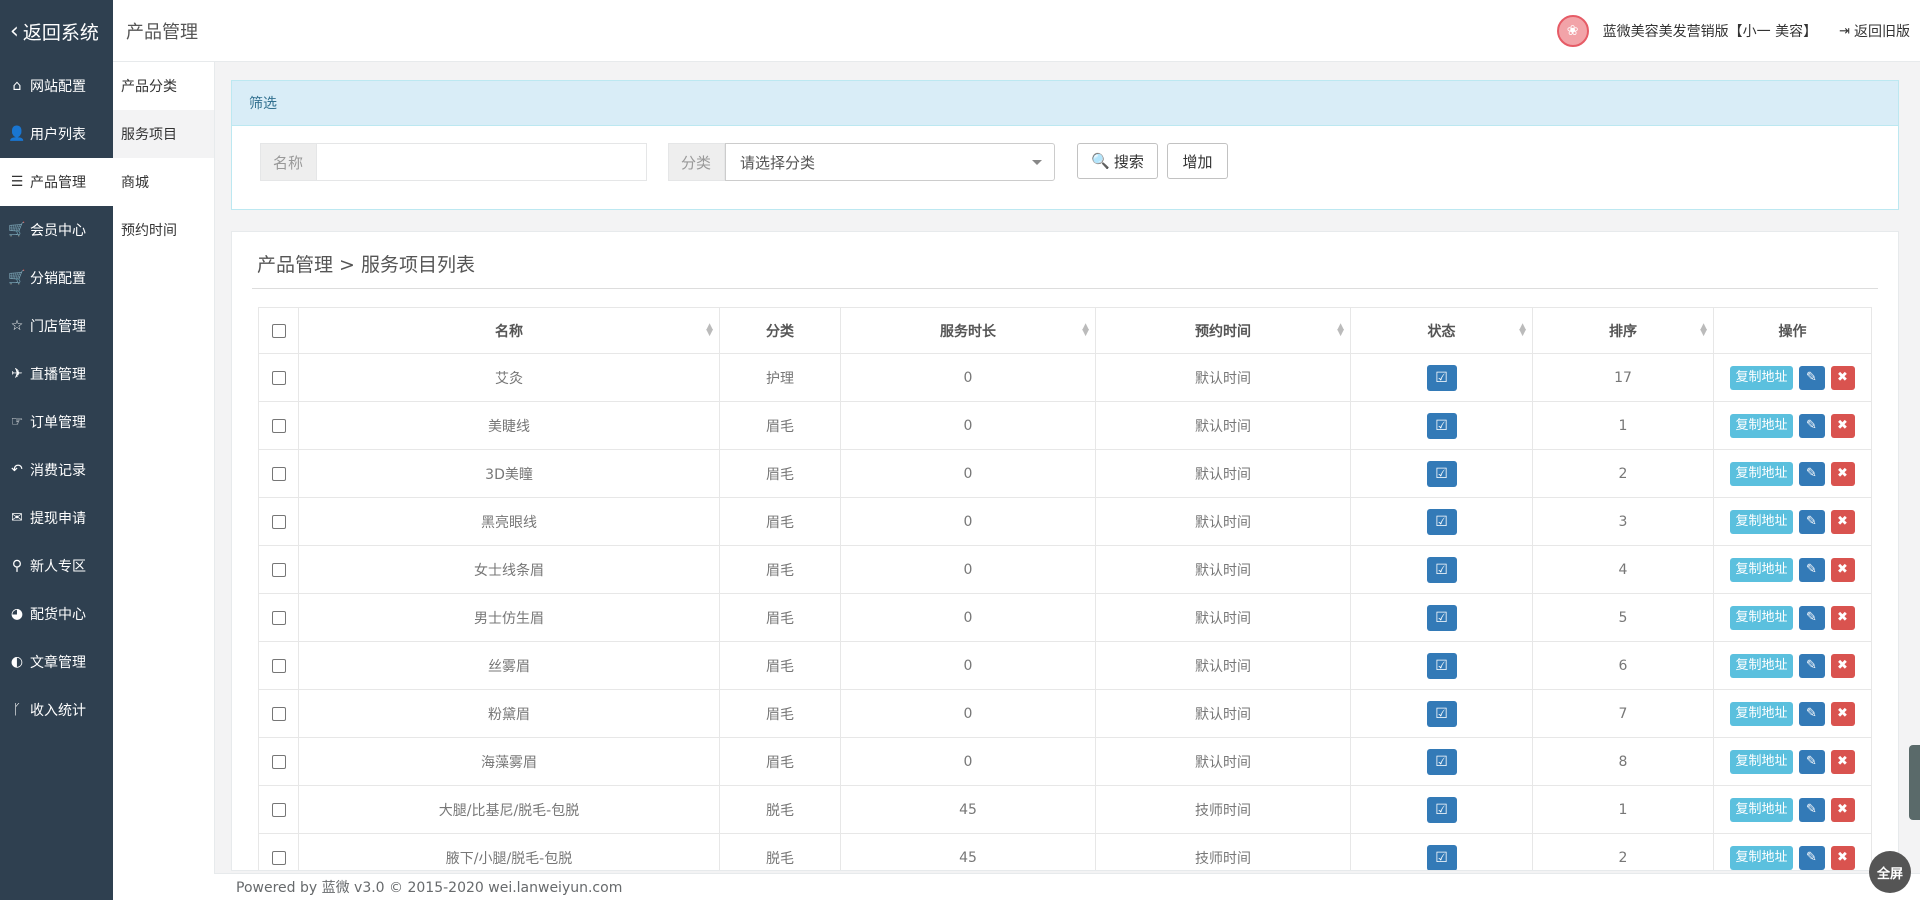 Image resolution: width=1920 pixels, height=900 pixels. Describe the element at coordinates (56, 422) in the screenshot. I see `nav-item-7: ☞ 订单管理` at that location.